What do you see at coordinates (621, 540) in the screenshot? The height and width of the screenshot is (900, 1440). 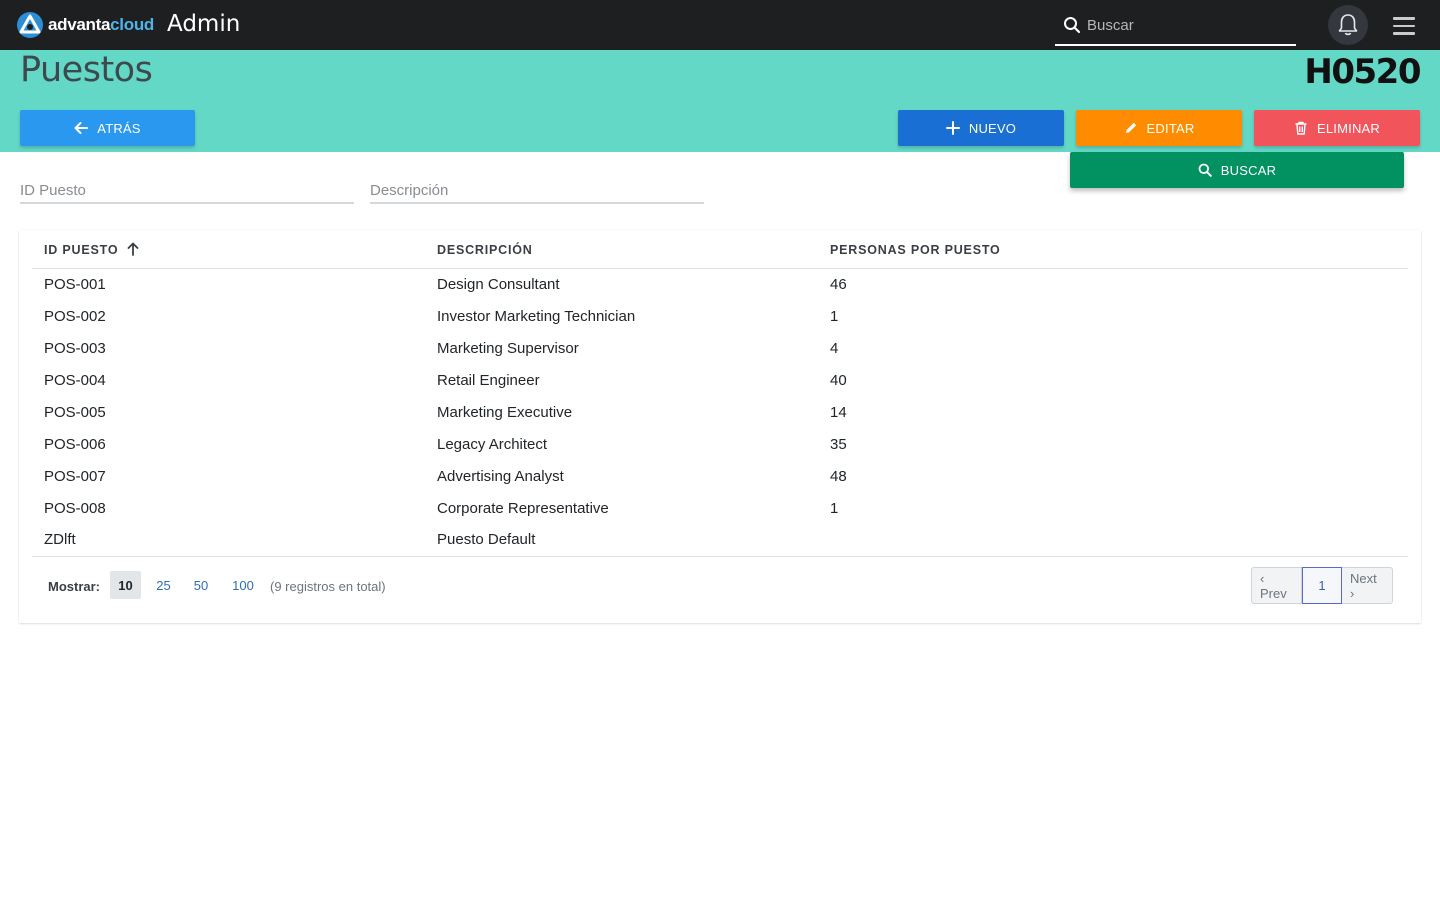 I see `cell-description: Puesto Default` at bounding box center [621, 540].